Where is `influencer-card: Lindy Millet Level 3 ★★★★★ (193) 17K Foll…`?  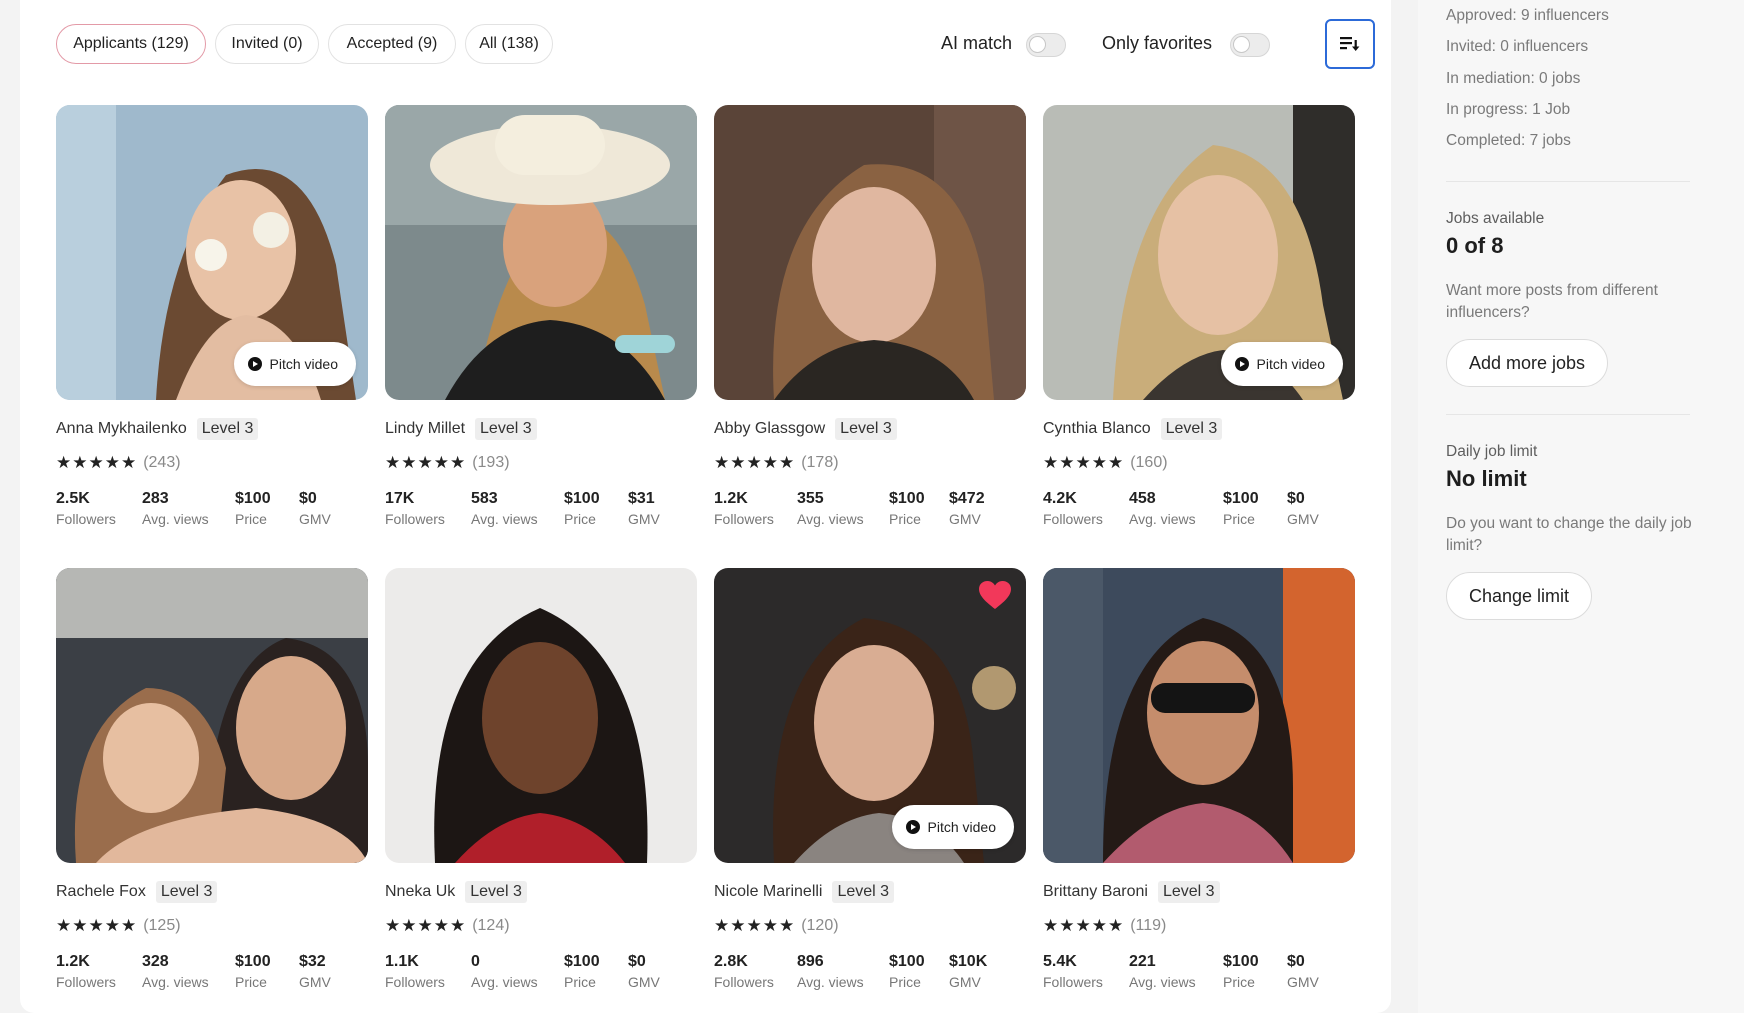 influencer-card: Lindy Millet Level 3 ★★★★★ (193) 17K Foll… is located at coordinates (541, 317).